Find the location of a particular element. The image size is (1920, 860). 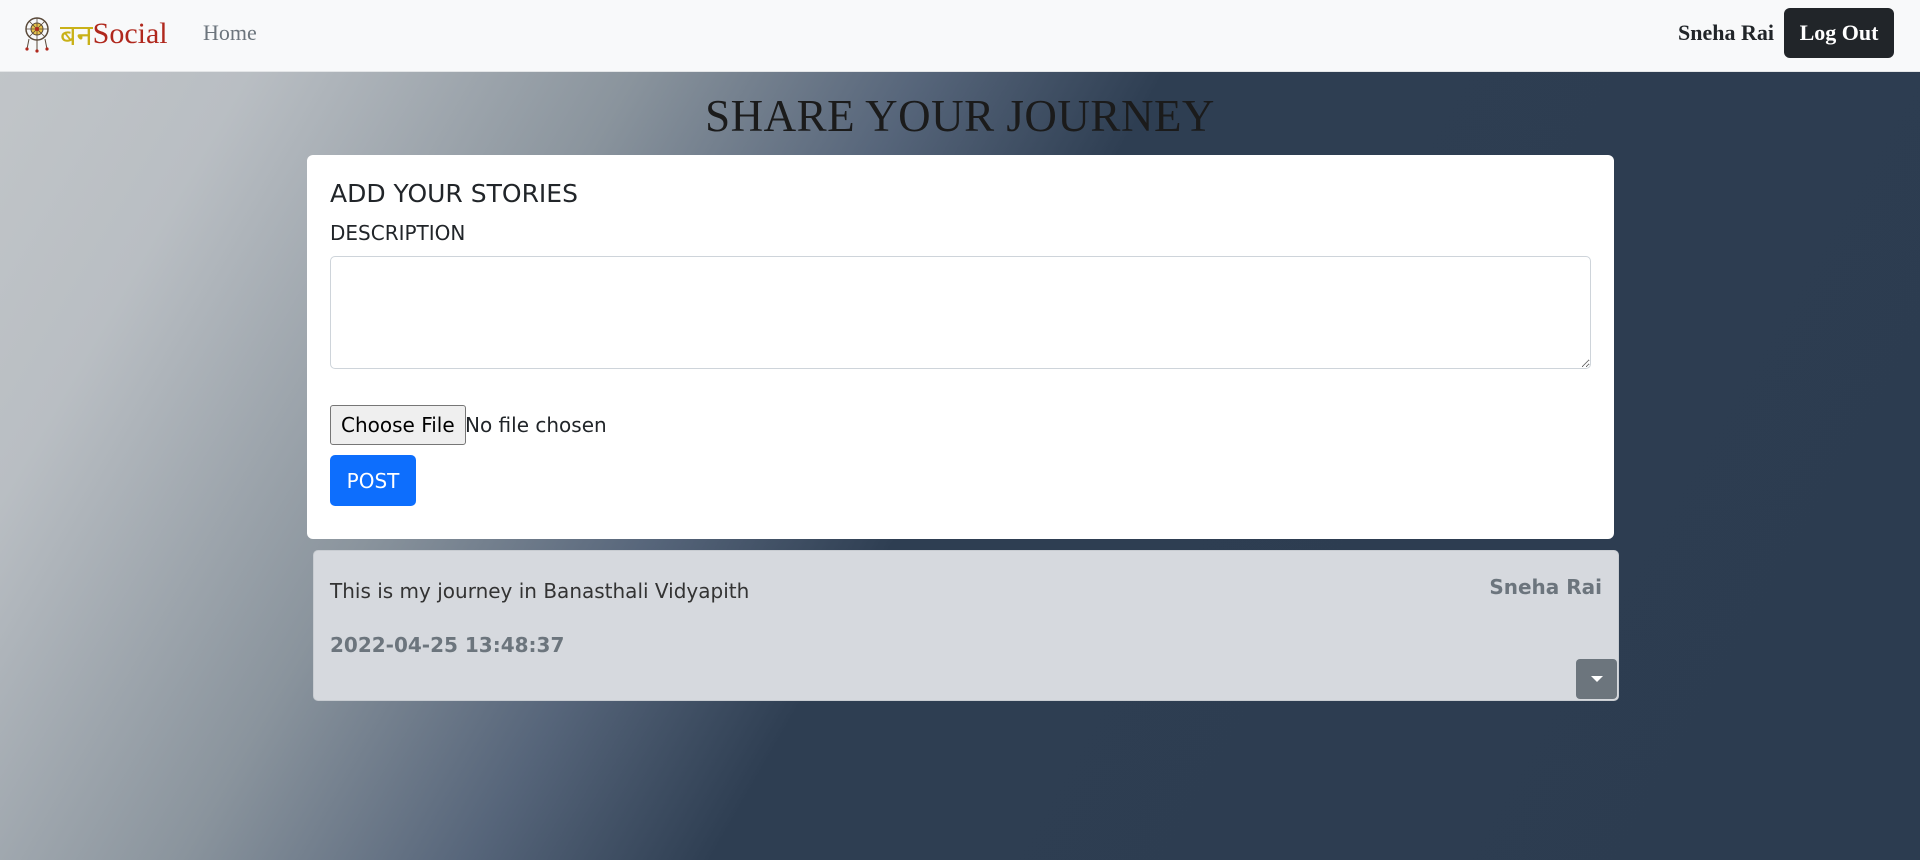

dreamcatcher-logo-icon is located at coordinates (37, 35).